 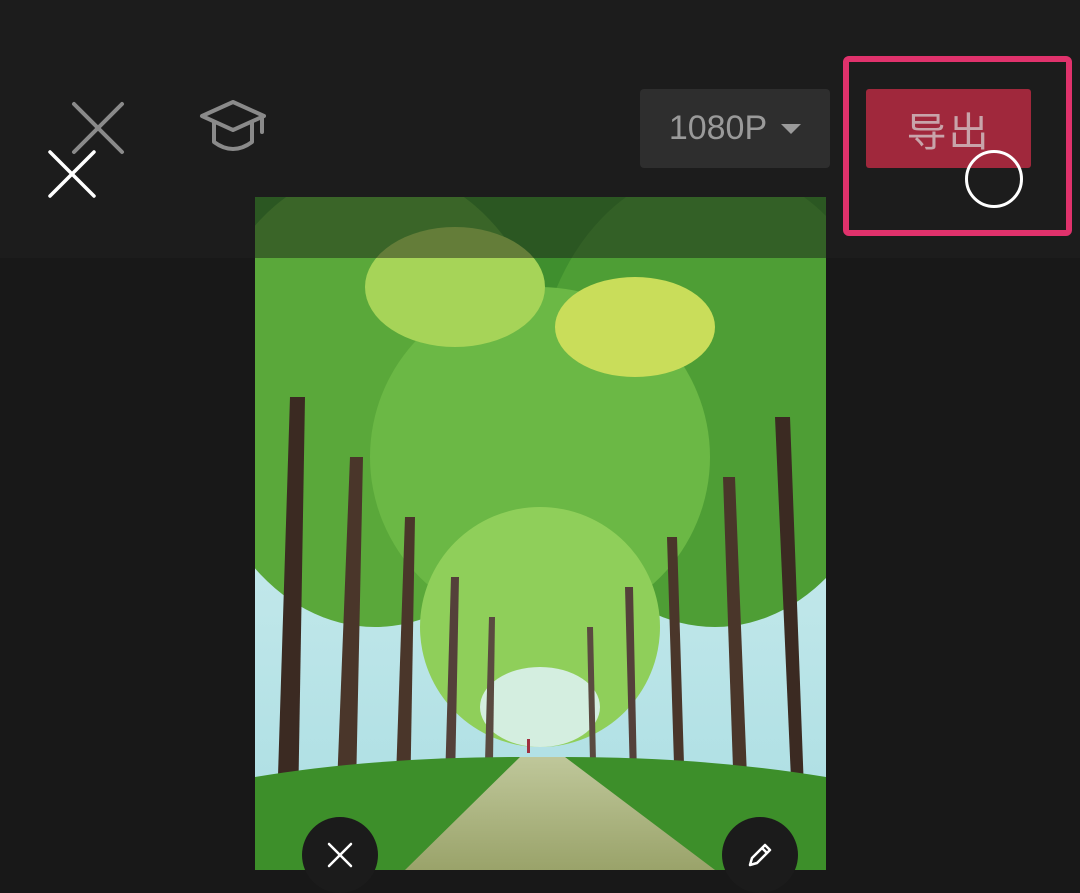 I want to click on preview-top-shade, so click(x=540, y=227).